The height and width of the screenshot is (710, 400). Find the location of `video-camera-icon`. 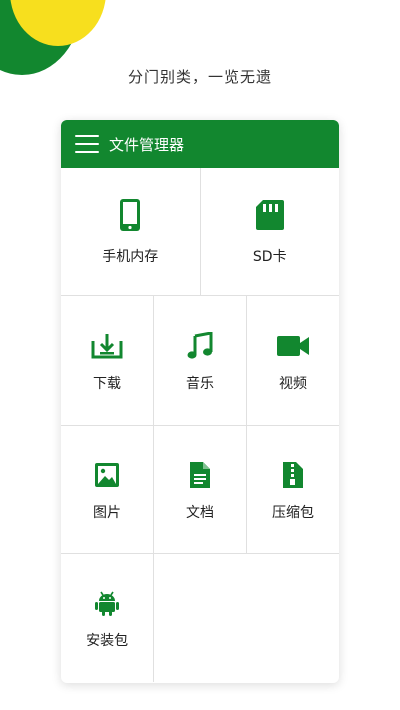

video-camera-icon is located at coordinates (293, 346).